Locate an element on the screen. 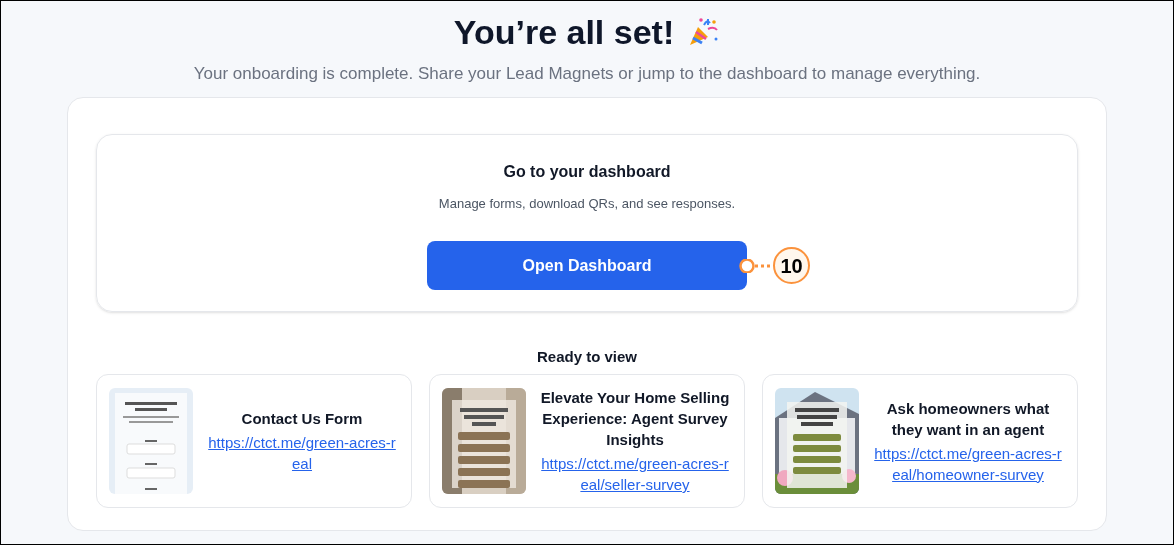 The image size is (1174, 545). callout-connector is located at coordinates (755, 265).